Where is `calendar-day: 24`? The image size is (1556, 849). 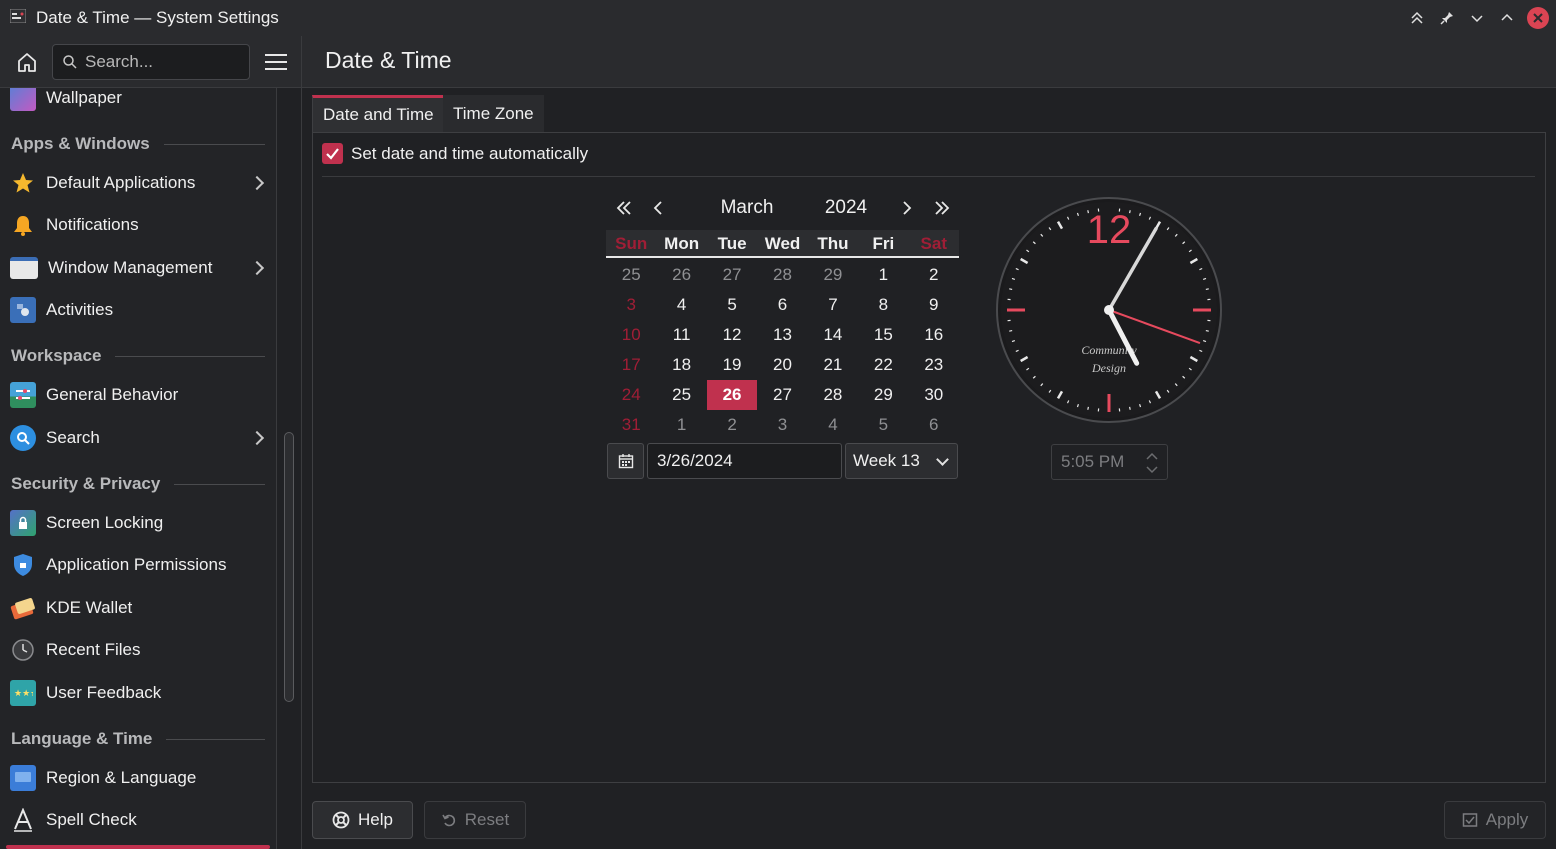
calendar-day: 24 is located at coordinates (631, 395).